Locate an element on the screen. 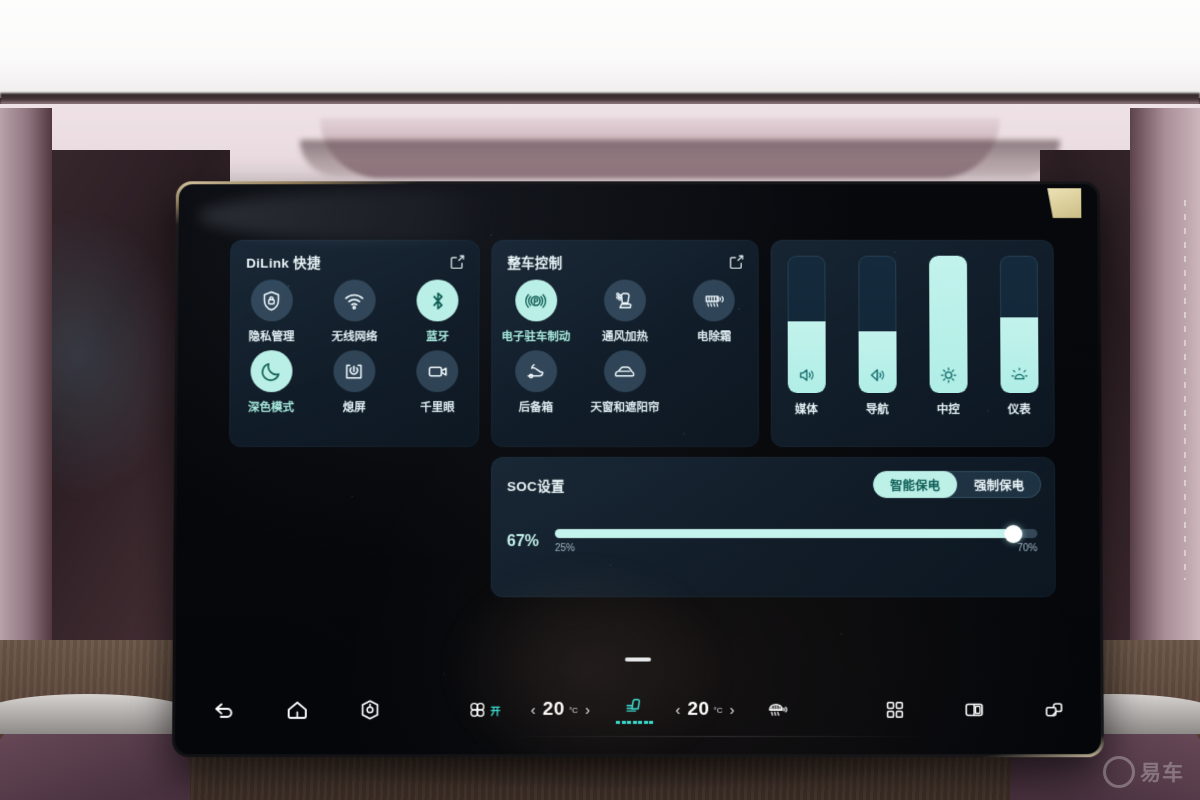  tile-dark-mode: 深色模式 is located at coordinates (271, 382).